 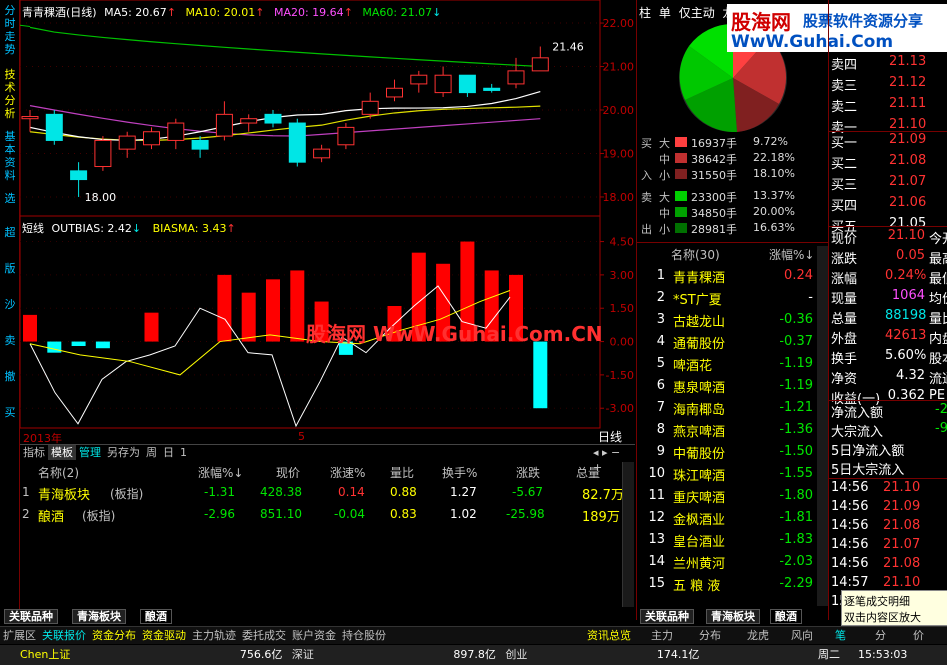 I want to click on stock-no: 9, so click(x=660, y=451).